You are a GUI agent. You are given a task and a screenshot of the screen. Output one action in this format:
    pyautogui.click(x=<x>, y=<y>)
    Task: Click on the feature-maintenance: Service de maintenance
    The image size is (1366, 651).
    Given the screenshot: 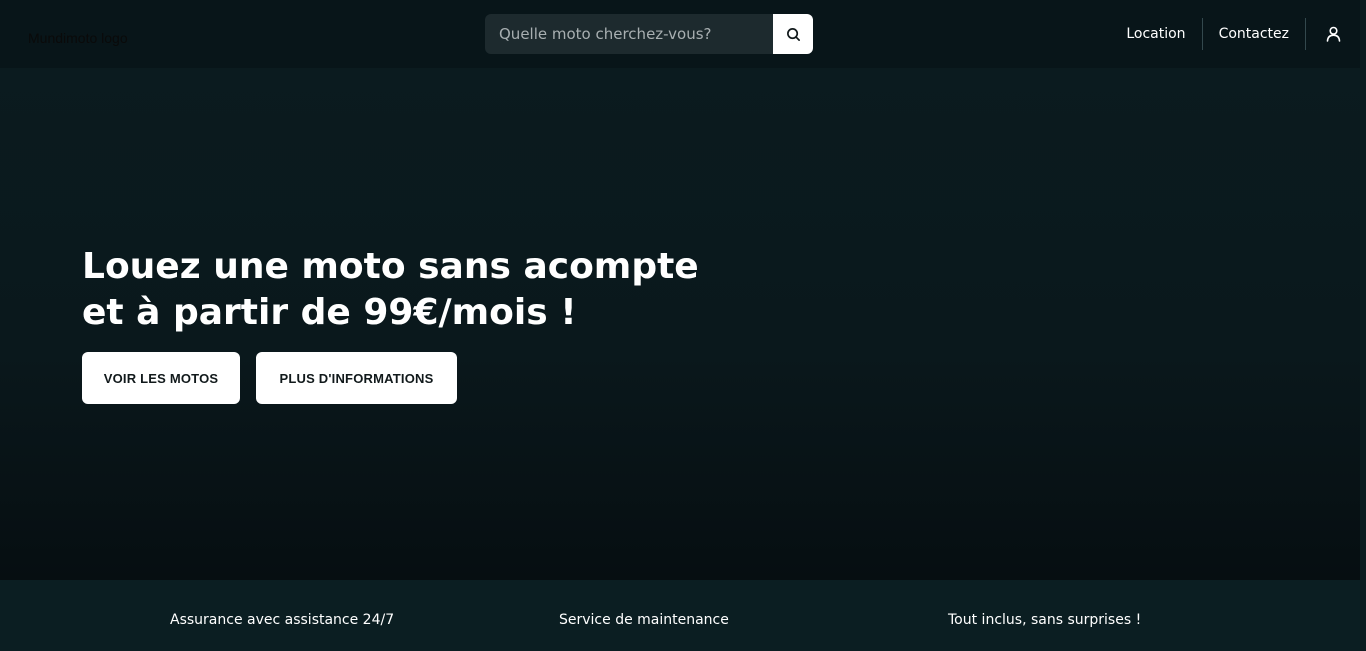 What is the action you would take?
    pyautogui.click(x=644, y=620)
    